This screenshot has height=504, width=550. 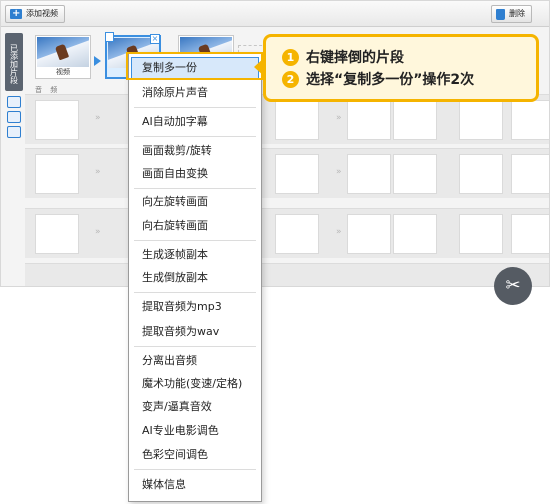 What do you see at coordinates (195, 68) in the screenshot?
I see `menu-item: 复制多一份` at bounding box center [195, 68].